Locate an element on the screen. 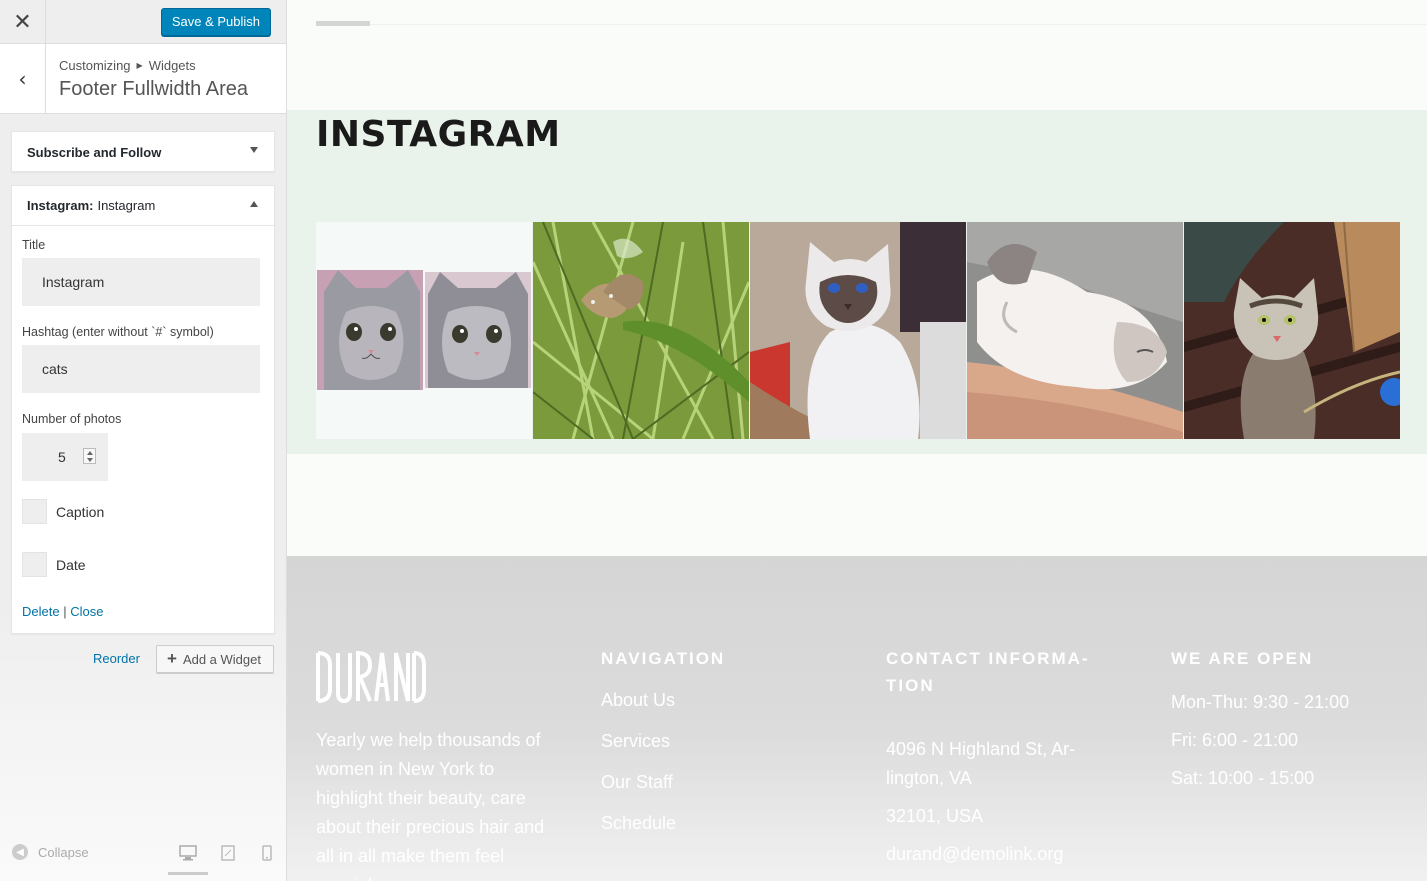 The width and height of the screenshot is (1427, 881). hours-fri: Fri: 6:00 - 21:00 is located at coordinates (1235, 740).